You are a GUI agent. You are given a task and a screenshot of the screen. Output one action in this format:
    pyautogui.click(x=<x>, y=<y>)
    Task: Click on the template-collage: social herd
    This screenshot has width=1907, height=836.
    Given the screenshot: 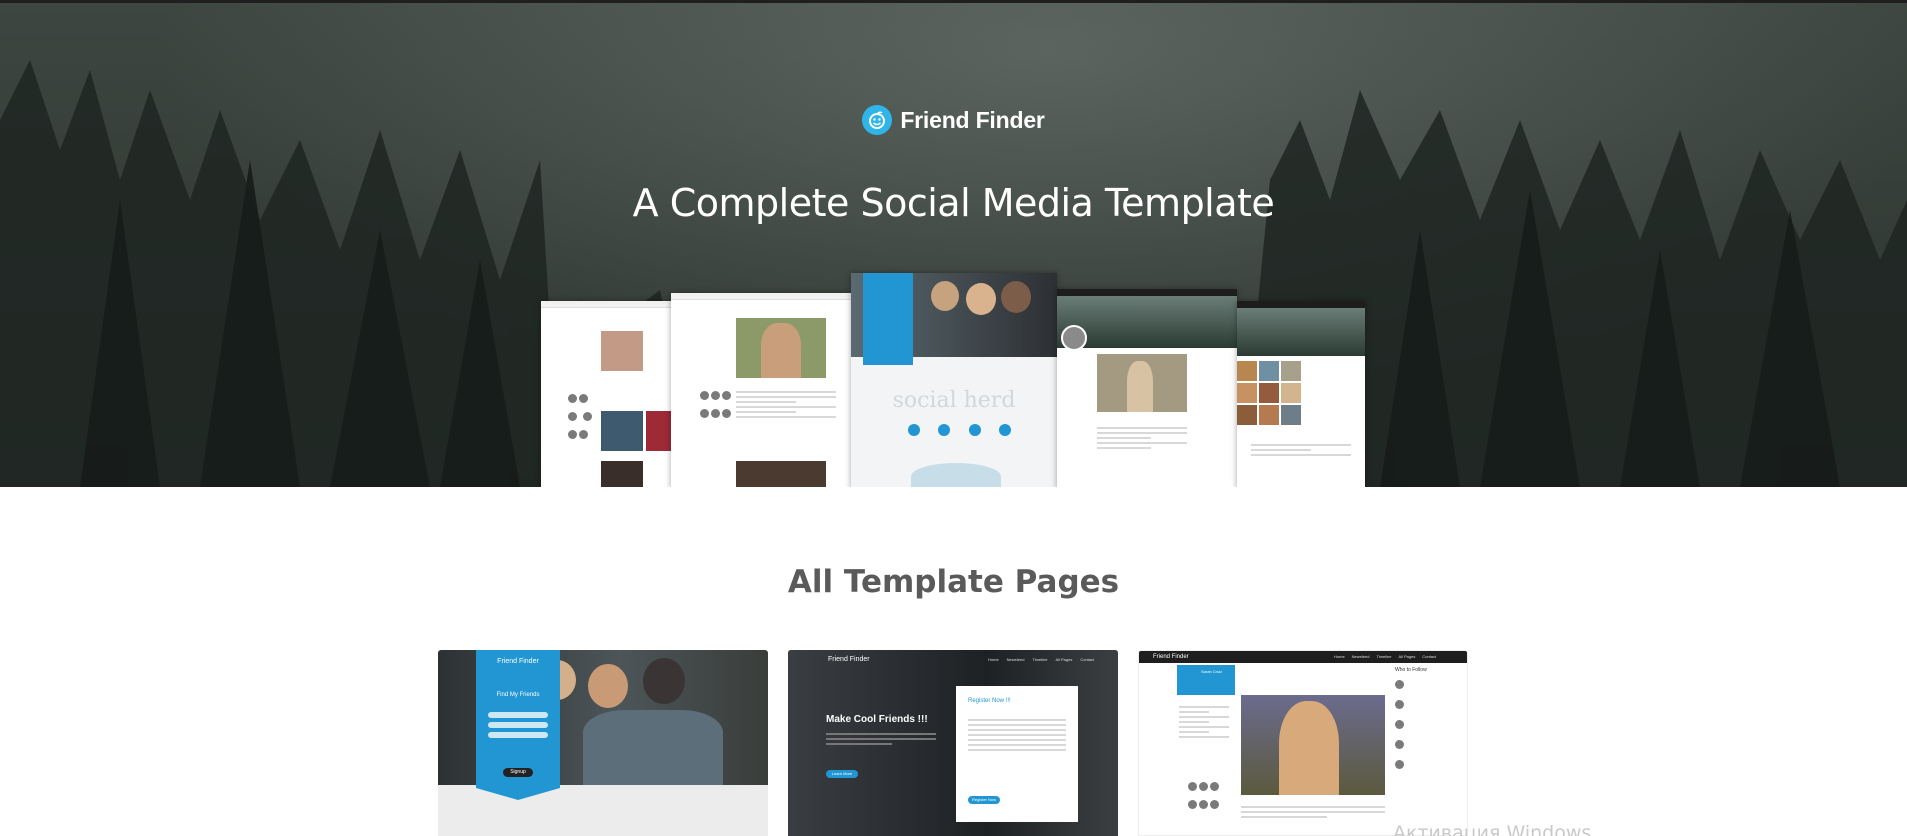 What is the action you would take?
    pyautogui.click(x=953, y=380)
    